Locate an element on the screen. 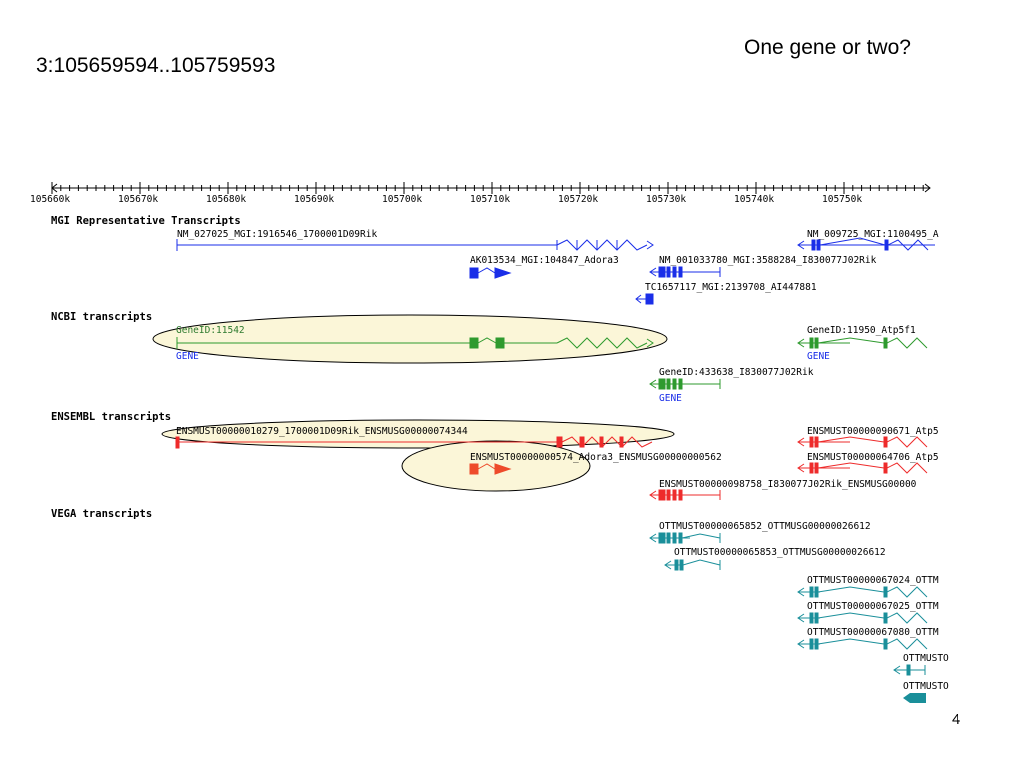  track-title: MGI Representative Transcripts is located at coordinates (146, 221).